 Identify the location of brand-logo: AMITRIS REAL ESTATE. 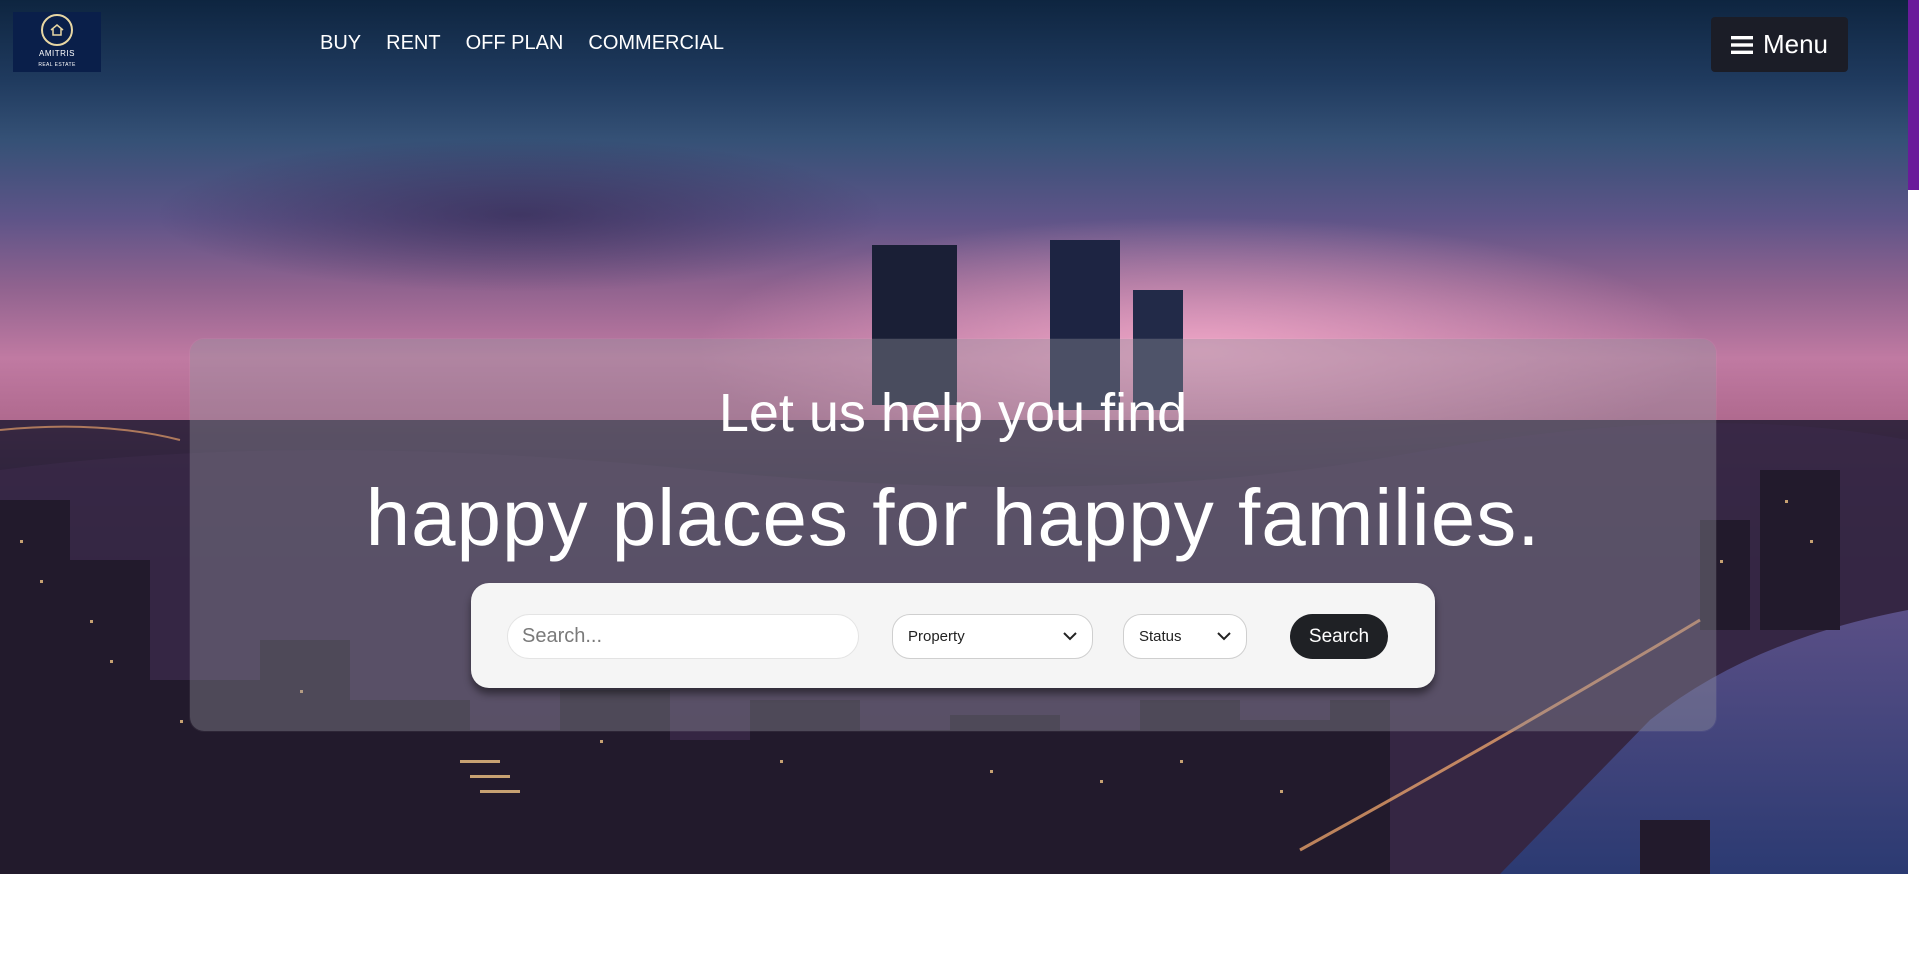
(57, 42).